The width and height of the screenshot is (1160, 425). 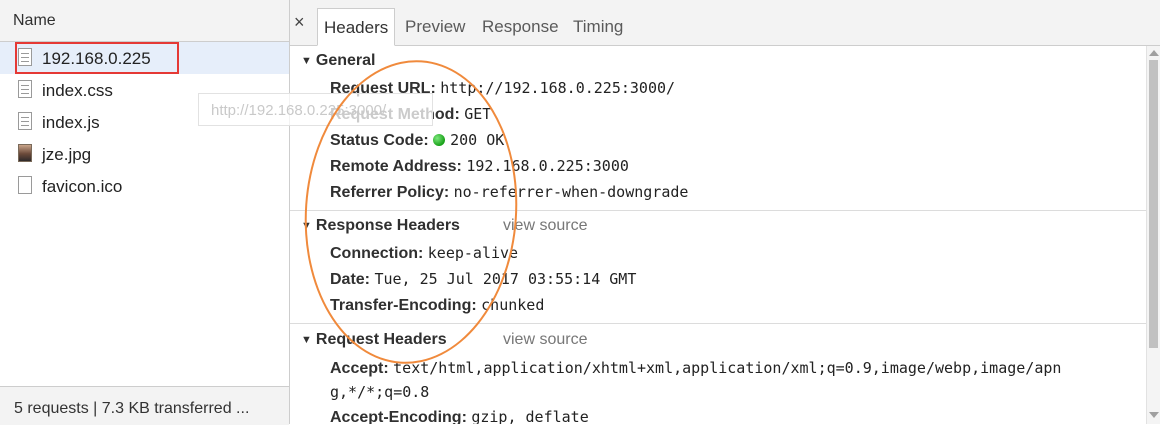 I want to click on scroll-down-arrow-icon, so click(x=1154, y=415).